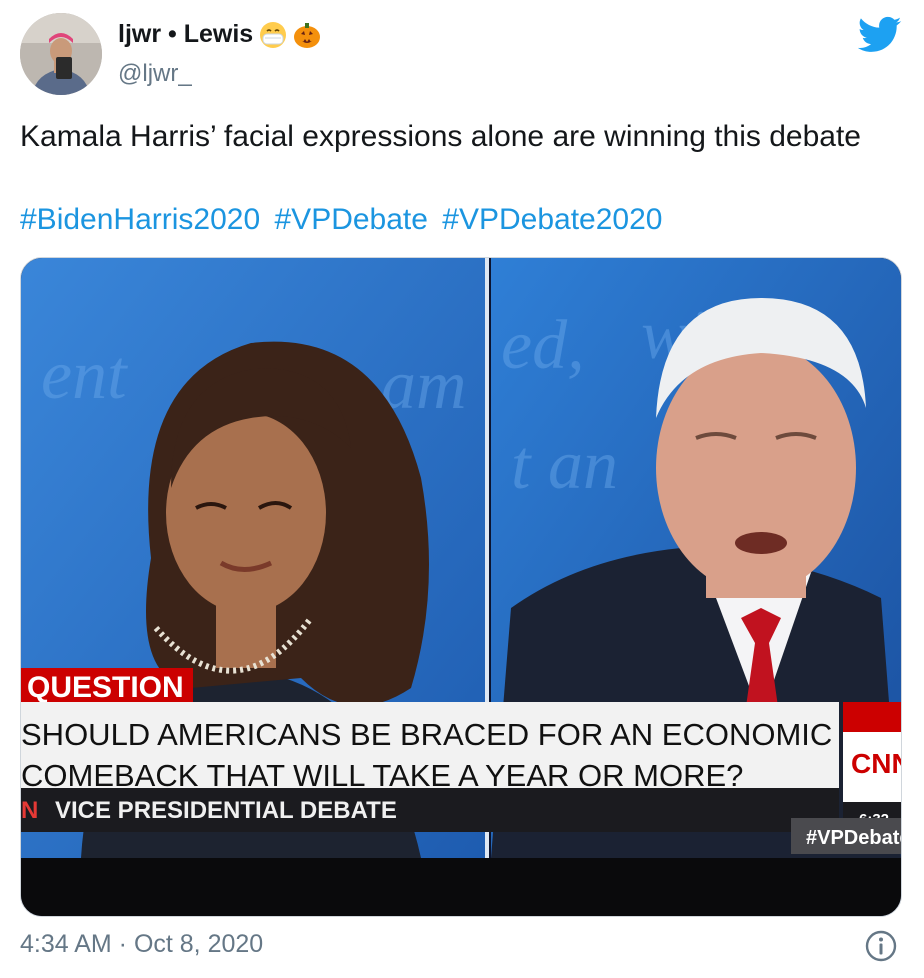  I want to click on hashtag-link: #VPDebate2020, so click(552, 219).